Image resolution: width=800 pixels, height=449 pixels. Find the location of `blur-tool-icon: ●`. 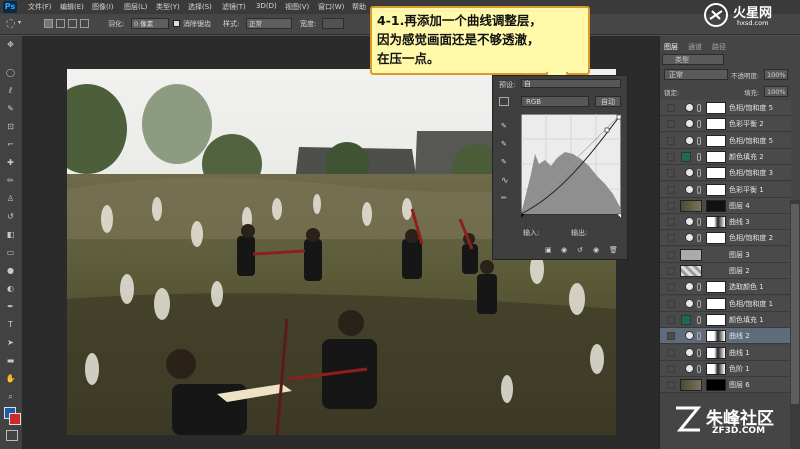

blur-tool-icon: ● is located at coordinates (10, 271).